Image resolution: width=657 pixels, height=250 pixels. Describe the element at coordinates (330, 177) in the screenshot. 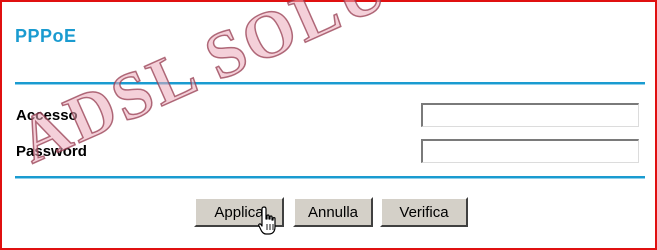

I see `divider-bottom` at that location.